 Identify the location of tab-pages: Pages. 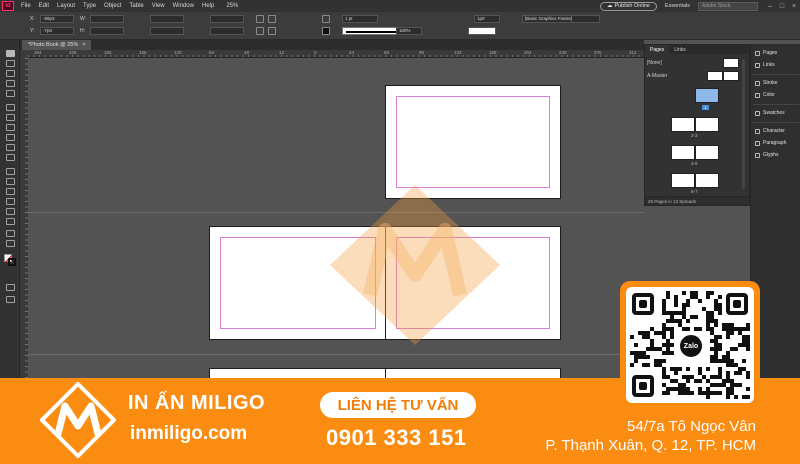
(657, 49).